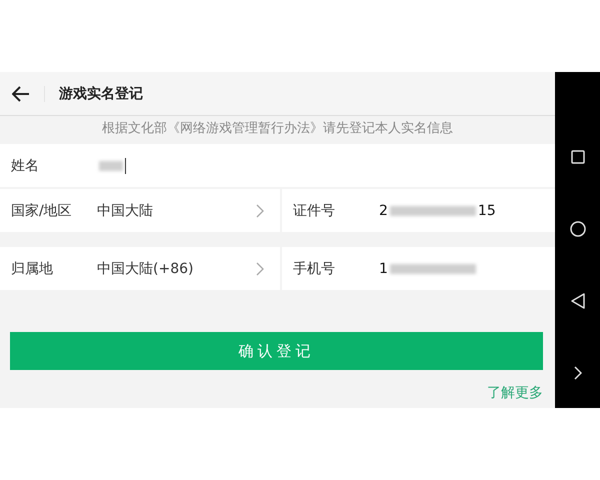 Image resolution: width=600 pixels, height=480 pixels. I want to click on field-label: 手机号, so click(314, 269).